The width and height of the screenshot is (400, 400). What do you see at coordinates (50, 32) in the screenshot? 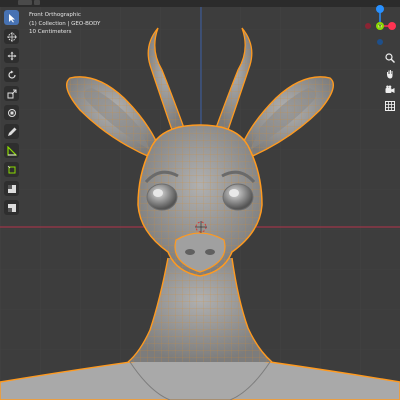
I see `scale-line: 10 Centimeters` at bounding box center [50, 32].